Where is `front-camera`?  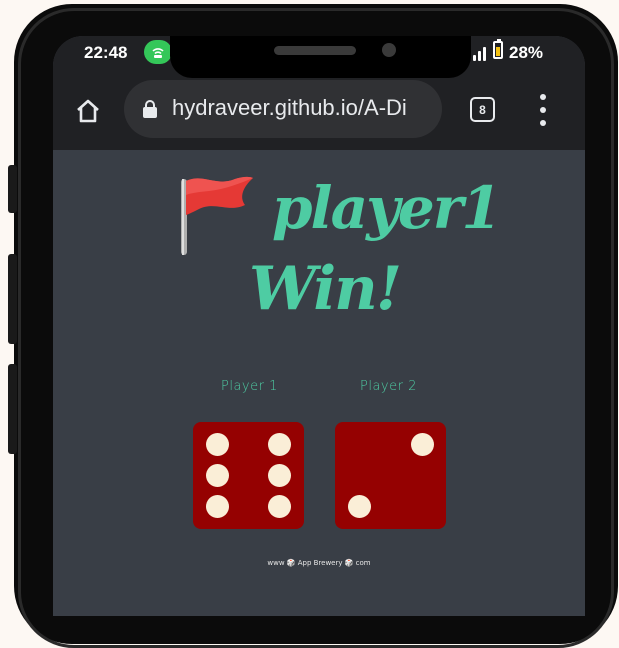 front-camera is located at coordinates (389, 50).